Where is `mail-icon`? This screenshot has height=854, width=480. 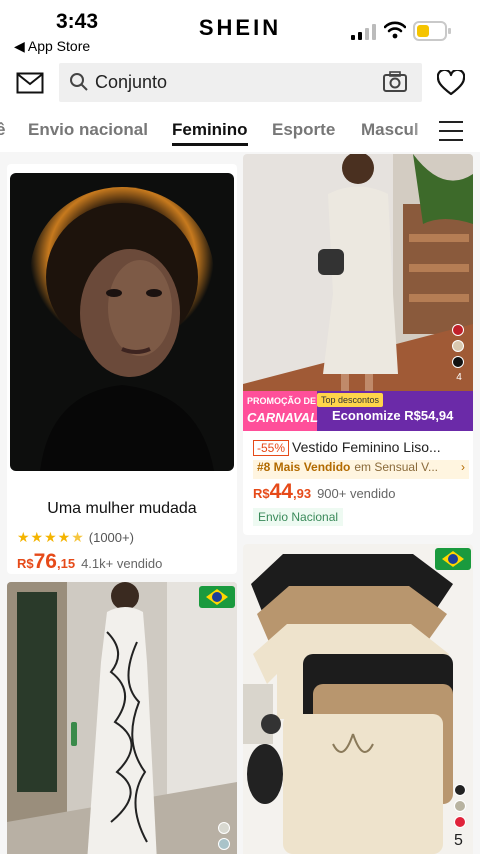 mail-icon is located at coordinates (30, 83).